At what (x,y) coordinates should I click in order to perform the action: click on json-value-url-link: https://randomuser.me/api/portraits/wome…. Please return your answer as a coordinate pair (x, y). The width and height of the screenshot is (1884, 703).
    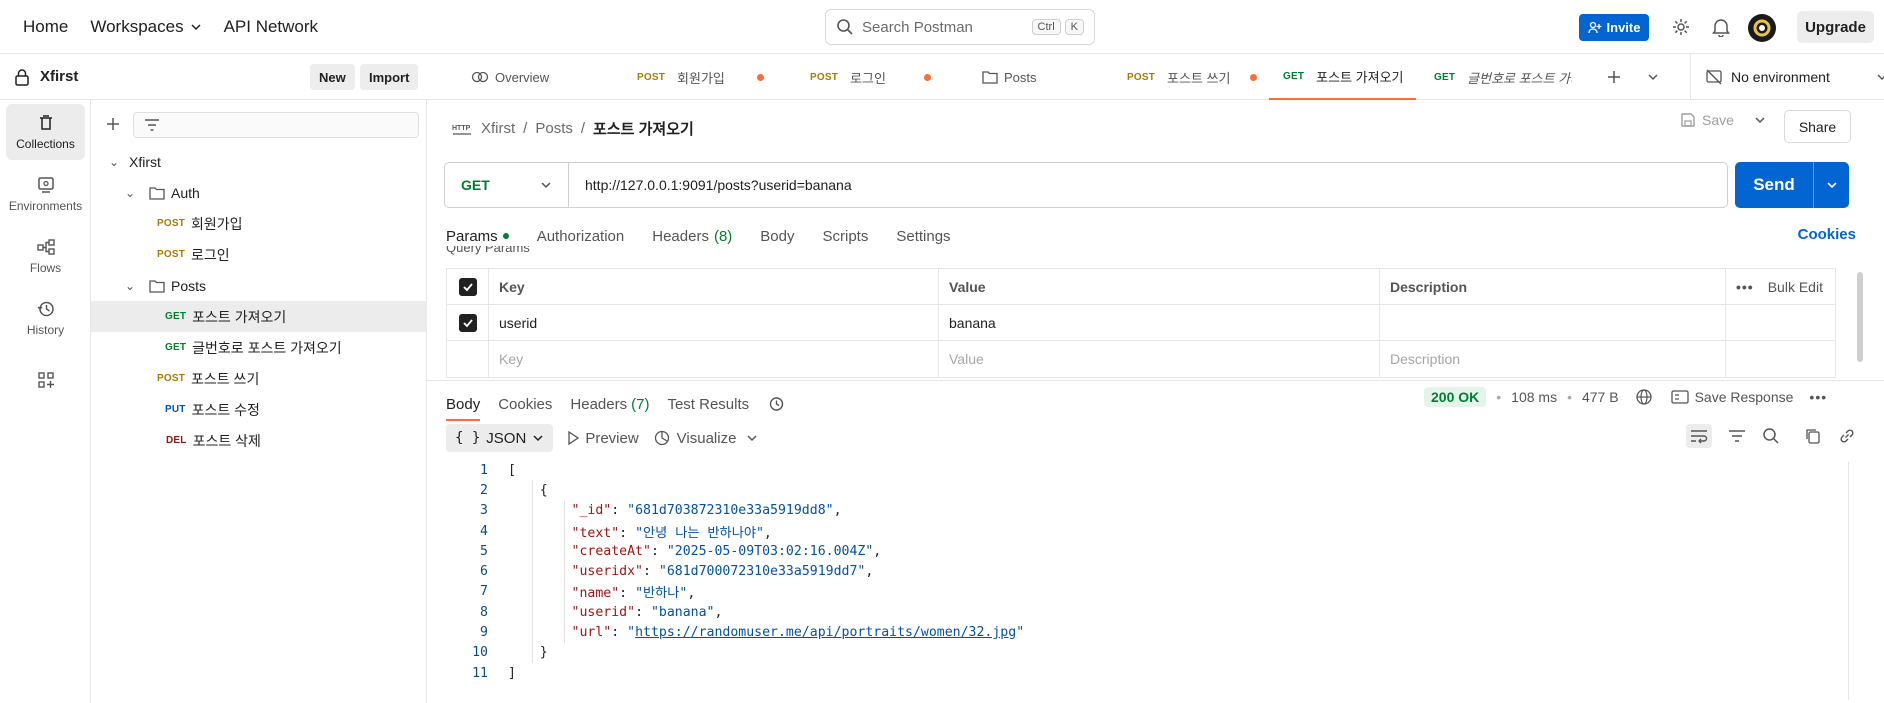
    Looking at the image, I should click on (825, 632).